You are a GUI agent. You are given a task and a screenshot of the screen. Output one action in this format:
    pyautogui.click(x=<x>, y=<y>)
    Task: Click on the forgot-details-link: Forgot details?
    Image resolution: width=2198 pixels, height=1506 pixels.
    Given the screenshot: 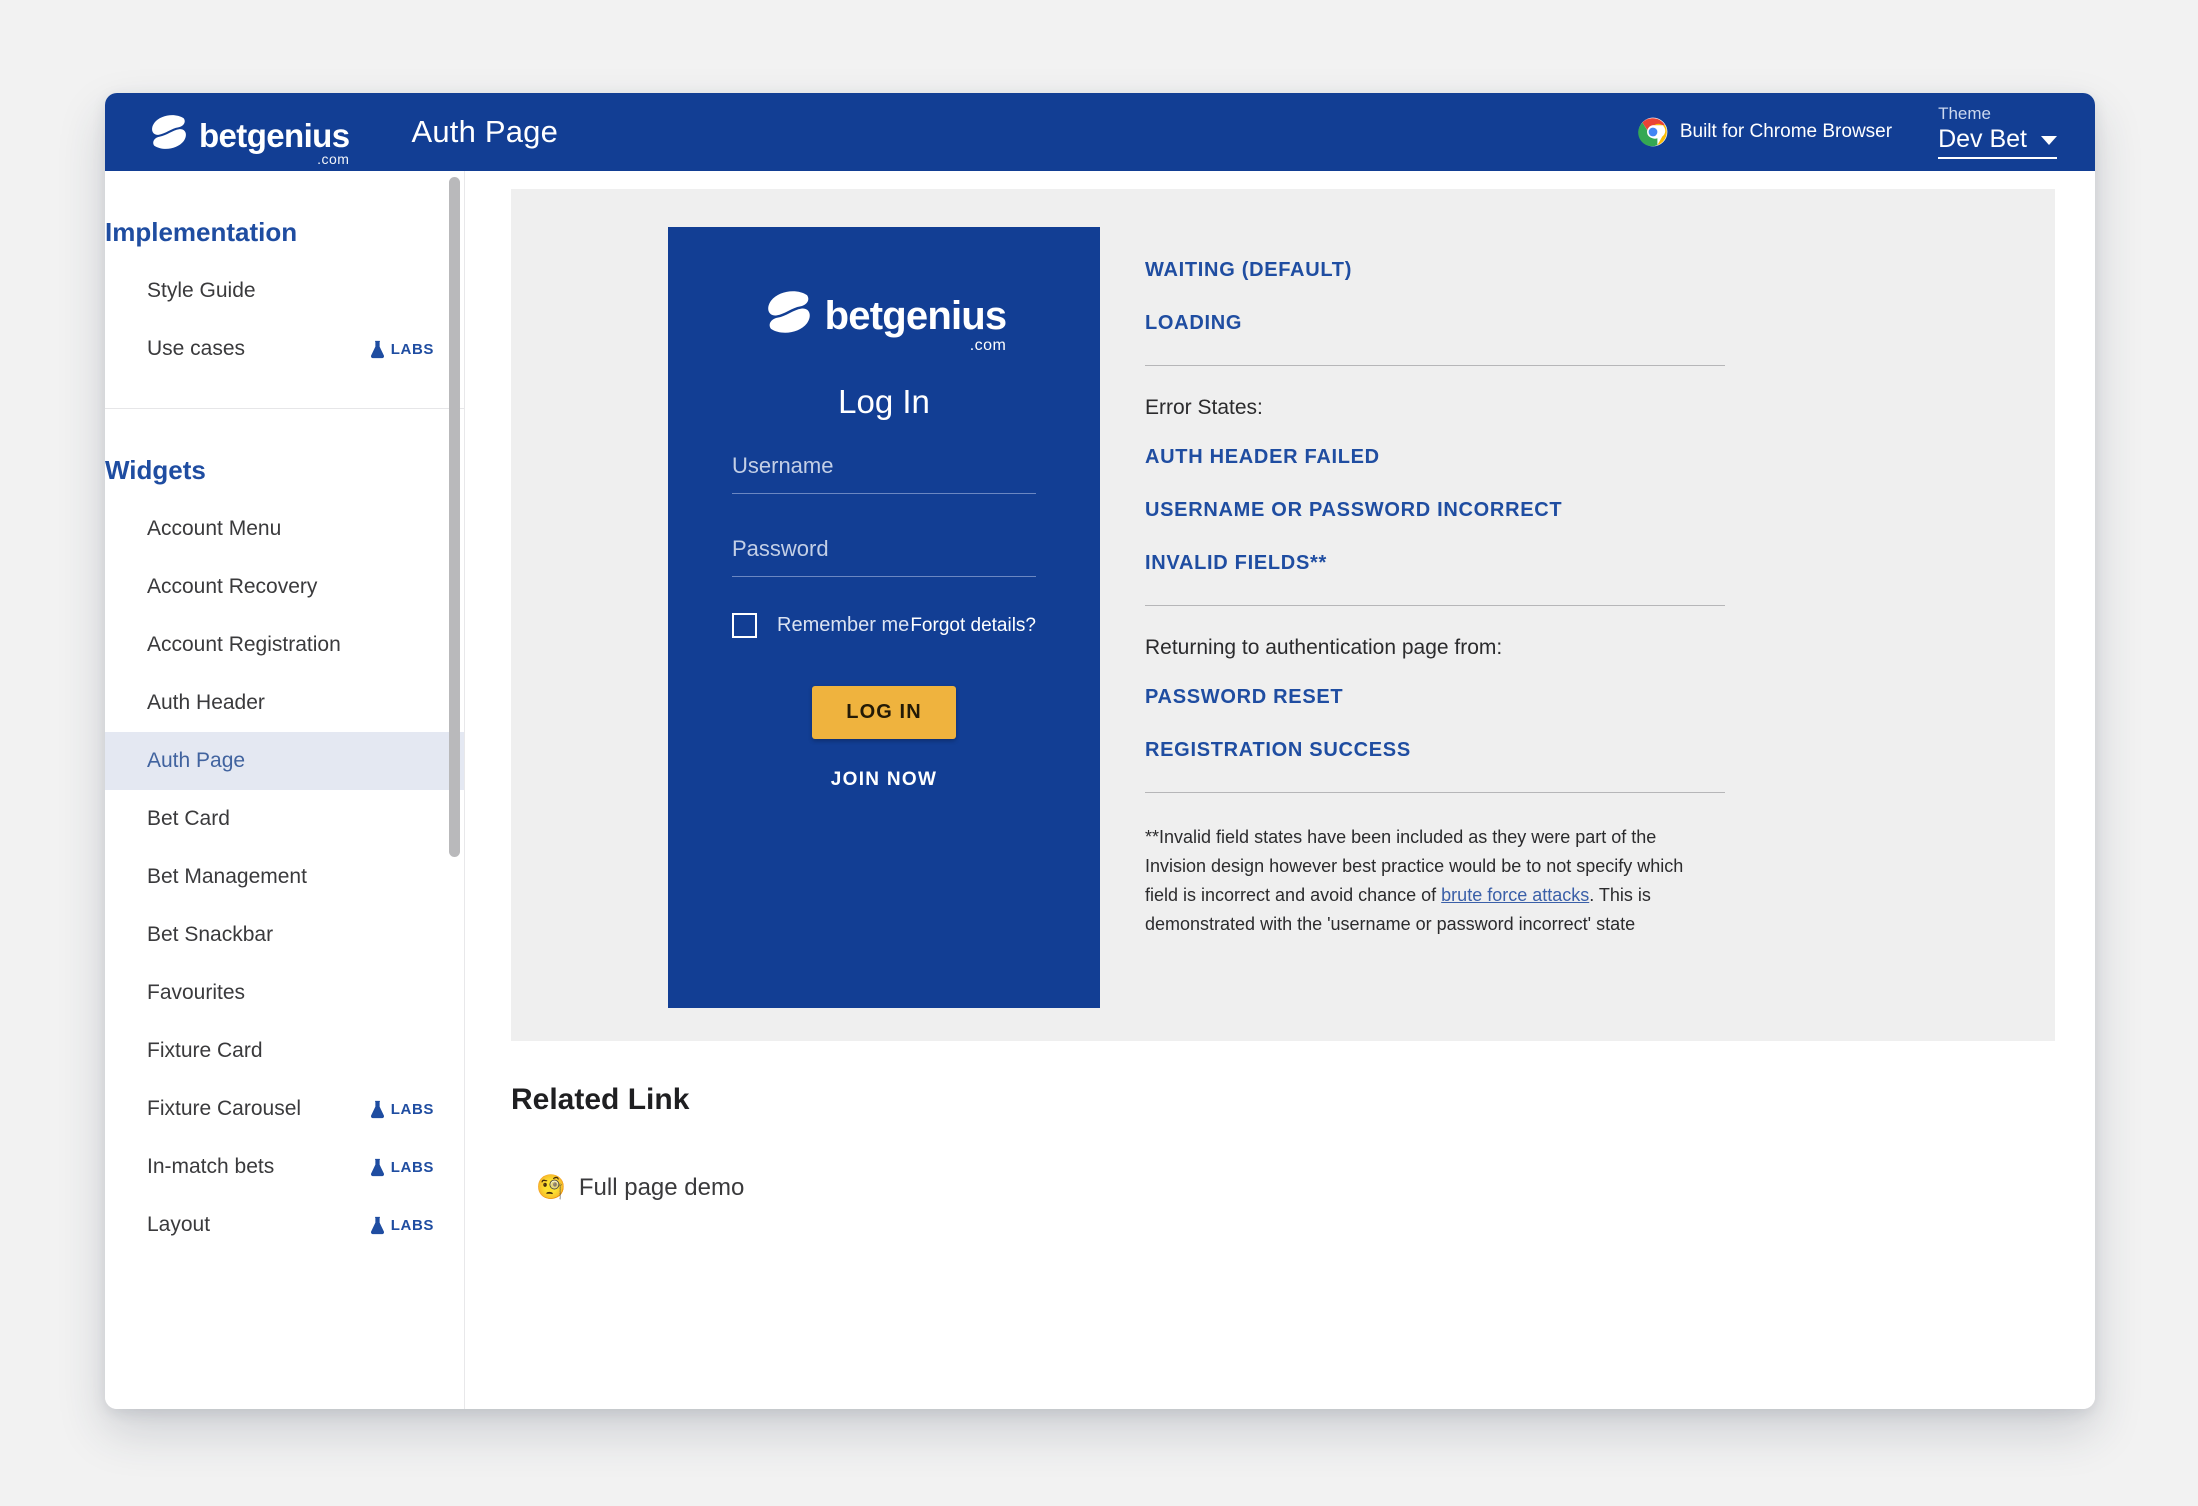 What is the action you would take?
    pyautogui.click(x=973, y=626)
    